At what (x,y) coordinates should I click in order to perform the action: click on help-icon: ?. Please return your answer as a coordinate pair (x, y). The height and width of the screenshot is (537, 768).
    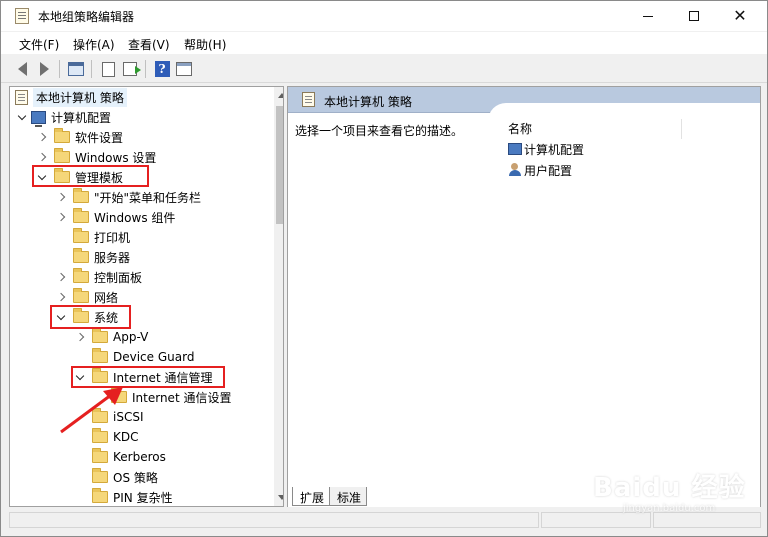
    Looking at the image, I should click on (162, 69).